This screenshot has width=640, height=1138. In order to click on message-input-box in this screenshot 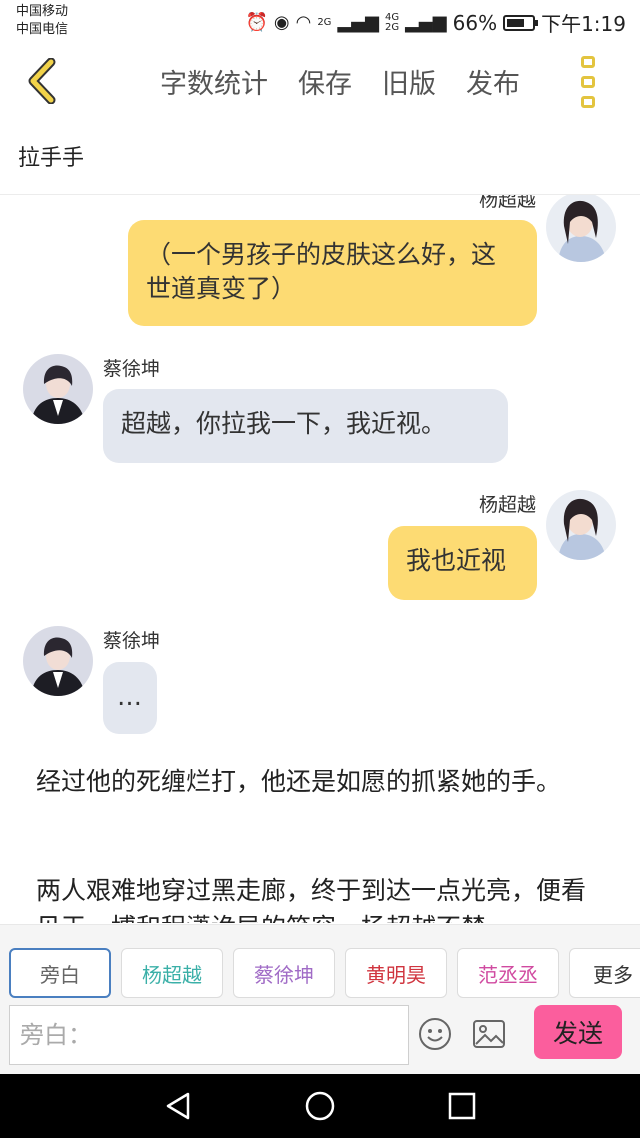, I will do `click(209, 1035)`.